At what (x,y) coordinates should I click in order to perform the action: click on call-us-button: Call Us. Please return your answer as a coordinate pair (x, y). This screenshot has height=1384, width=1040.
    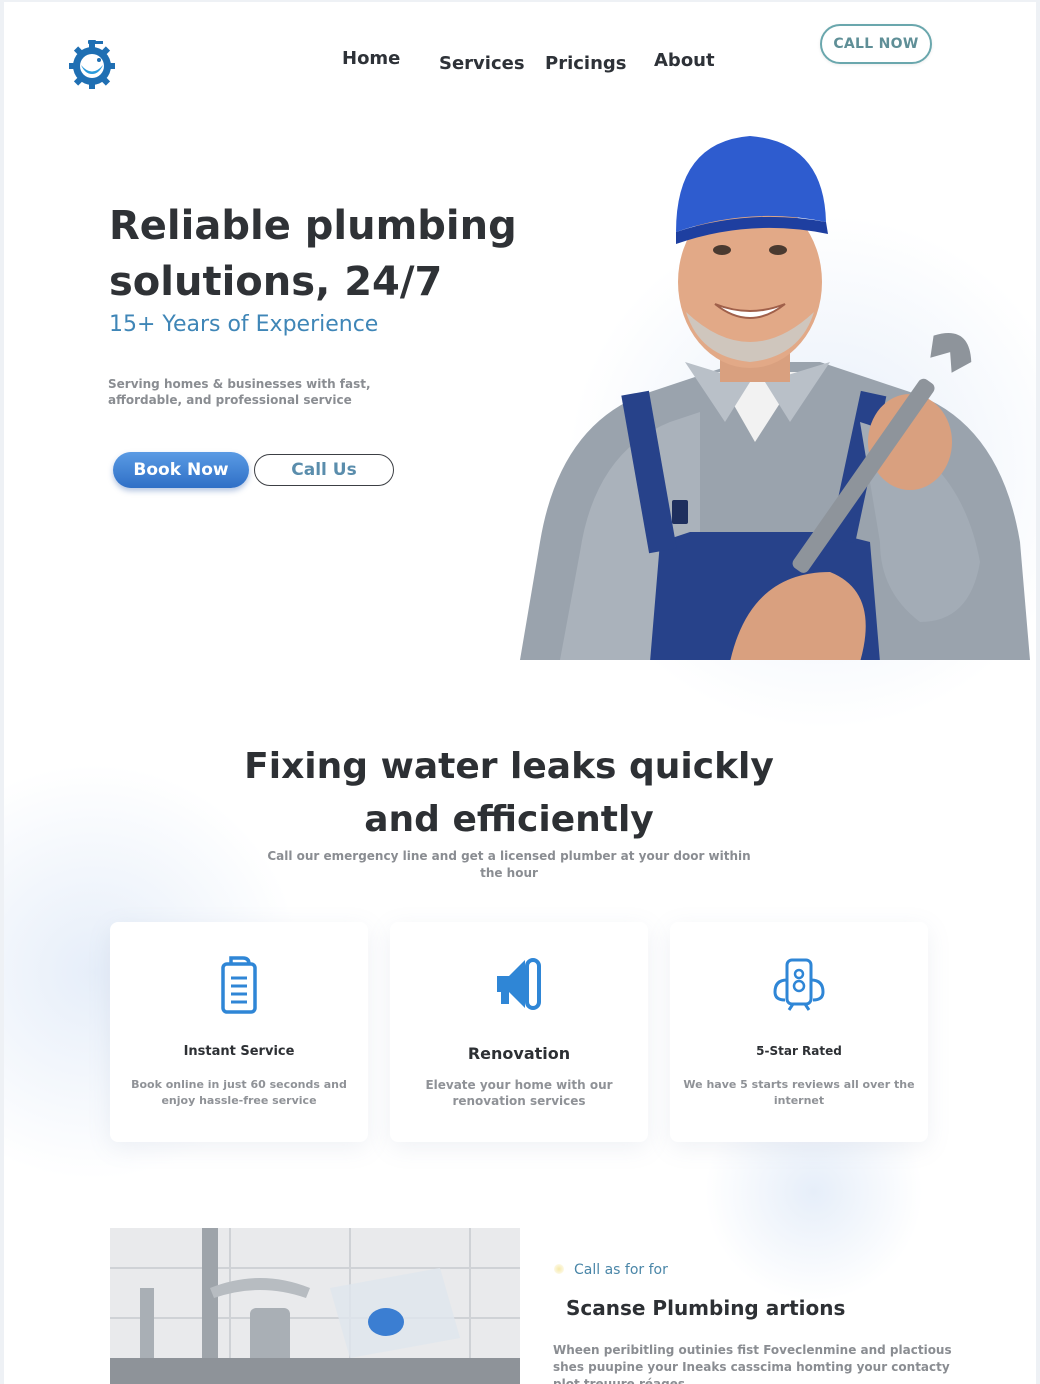
    Looking at the image, I should click on (324, 470).